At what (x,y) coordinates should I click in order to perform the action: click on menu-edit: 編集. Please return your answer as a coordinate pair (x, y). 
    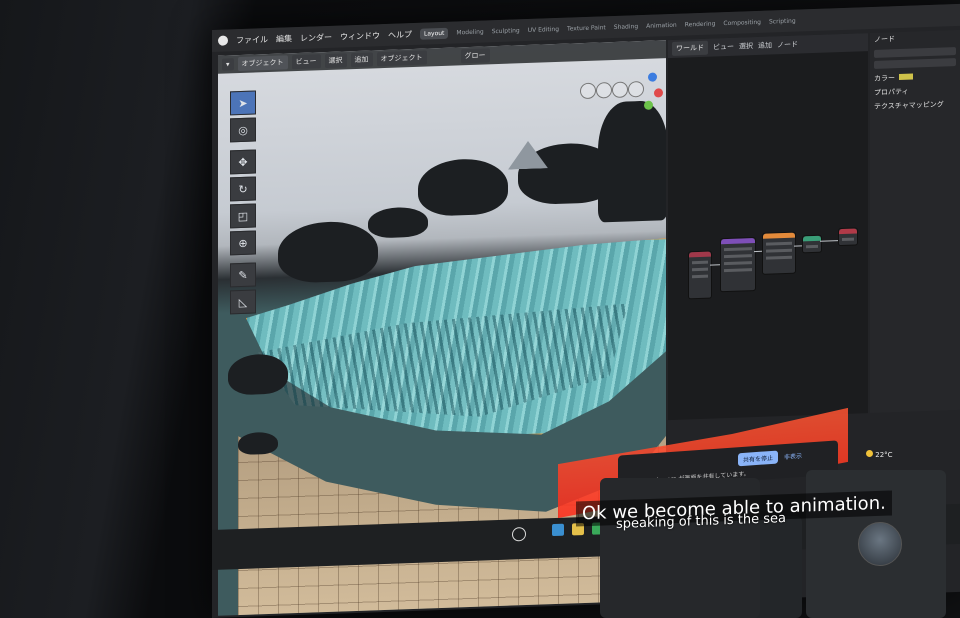
    Looking at the image, I should click on (284, 39).